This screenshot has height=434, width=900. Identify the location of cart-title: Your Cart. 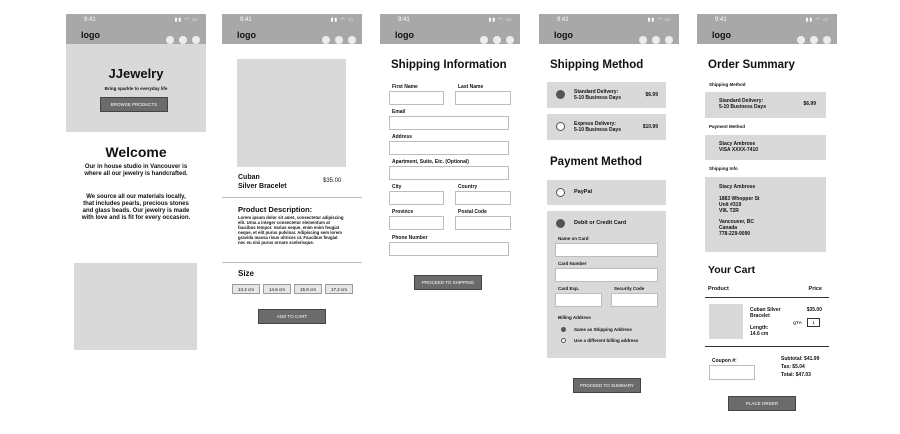
(732, 270).